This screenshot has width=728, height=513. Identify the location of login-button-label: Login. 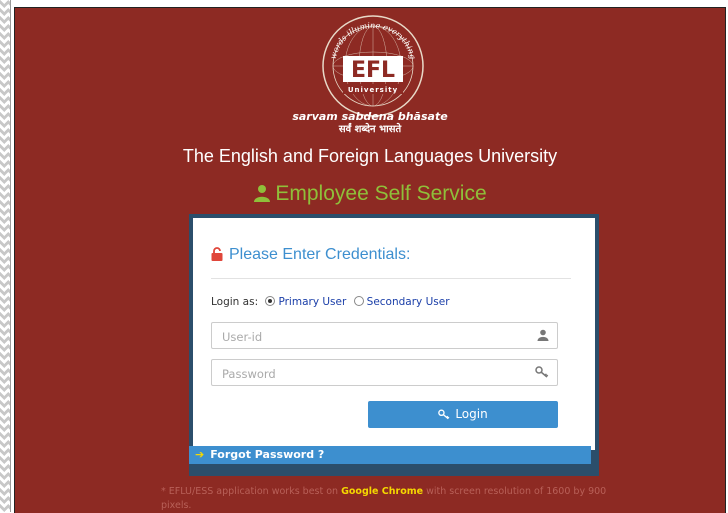
(471, 414).